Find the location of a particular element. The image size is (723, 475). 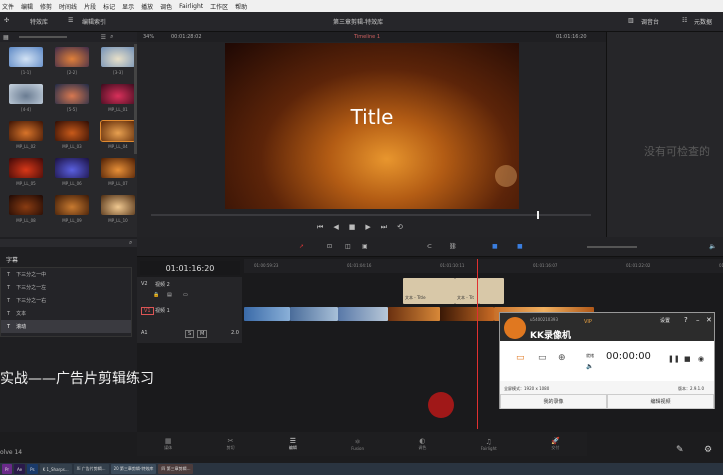

timeline-name: Timeline 1 is located at coordinates (367, 37).